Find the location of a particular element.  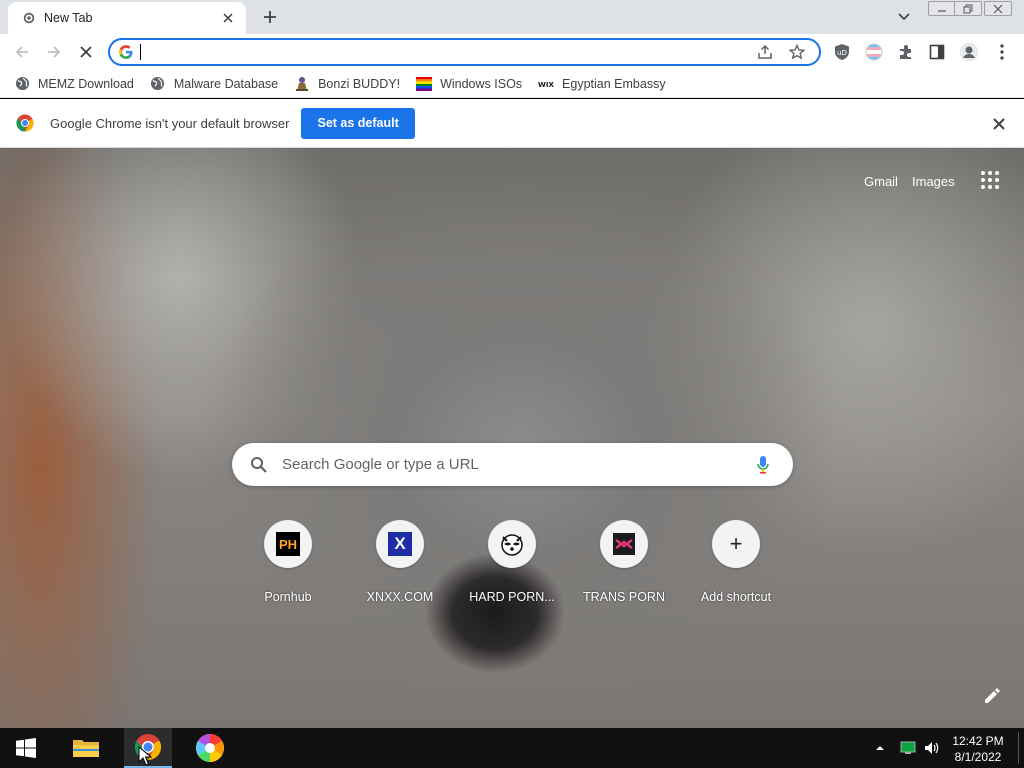

svg-text: uD is located at coordinates (842, 53).